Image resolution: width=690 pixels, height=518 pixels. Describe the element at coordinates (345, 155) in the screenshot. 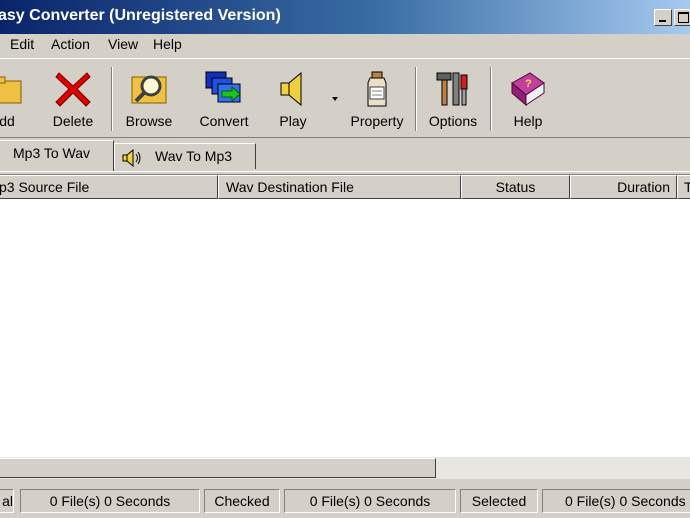

I see `tab-strip: Mp3 To Wav Wav To Mp3` at that location.